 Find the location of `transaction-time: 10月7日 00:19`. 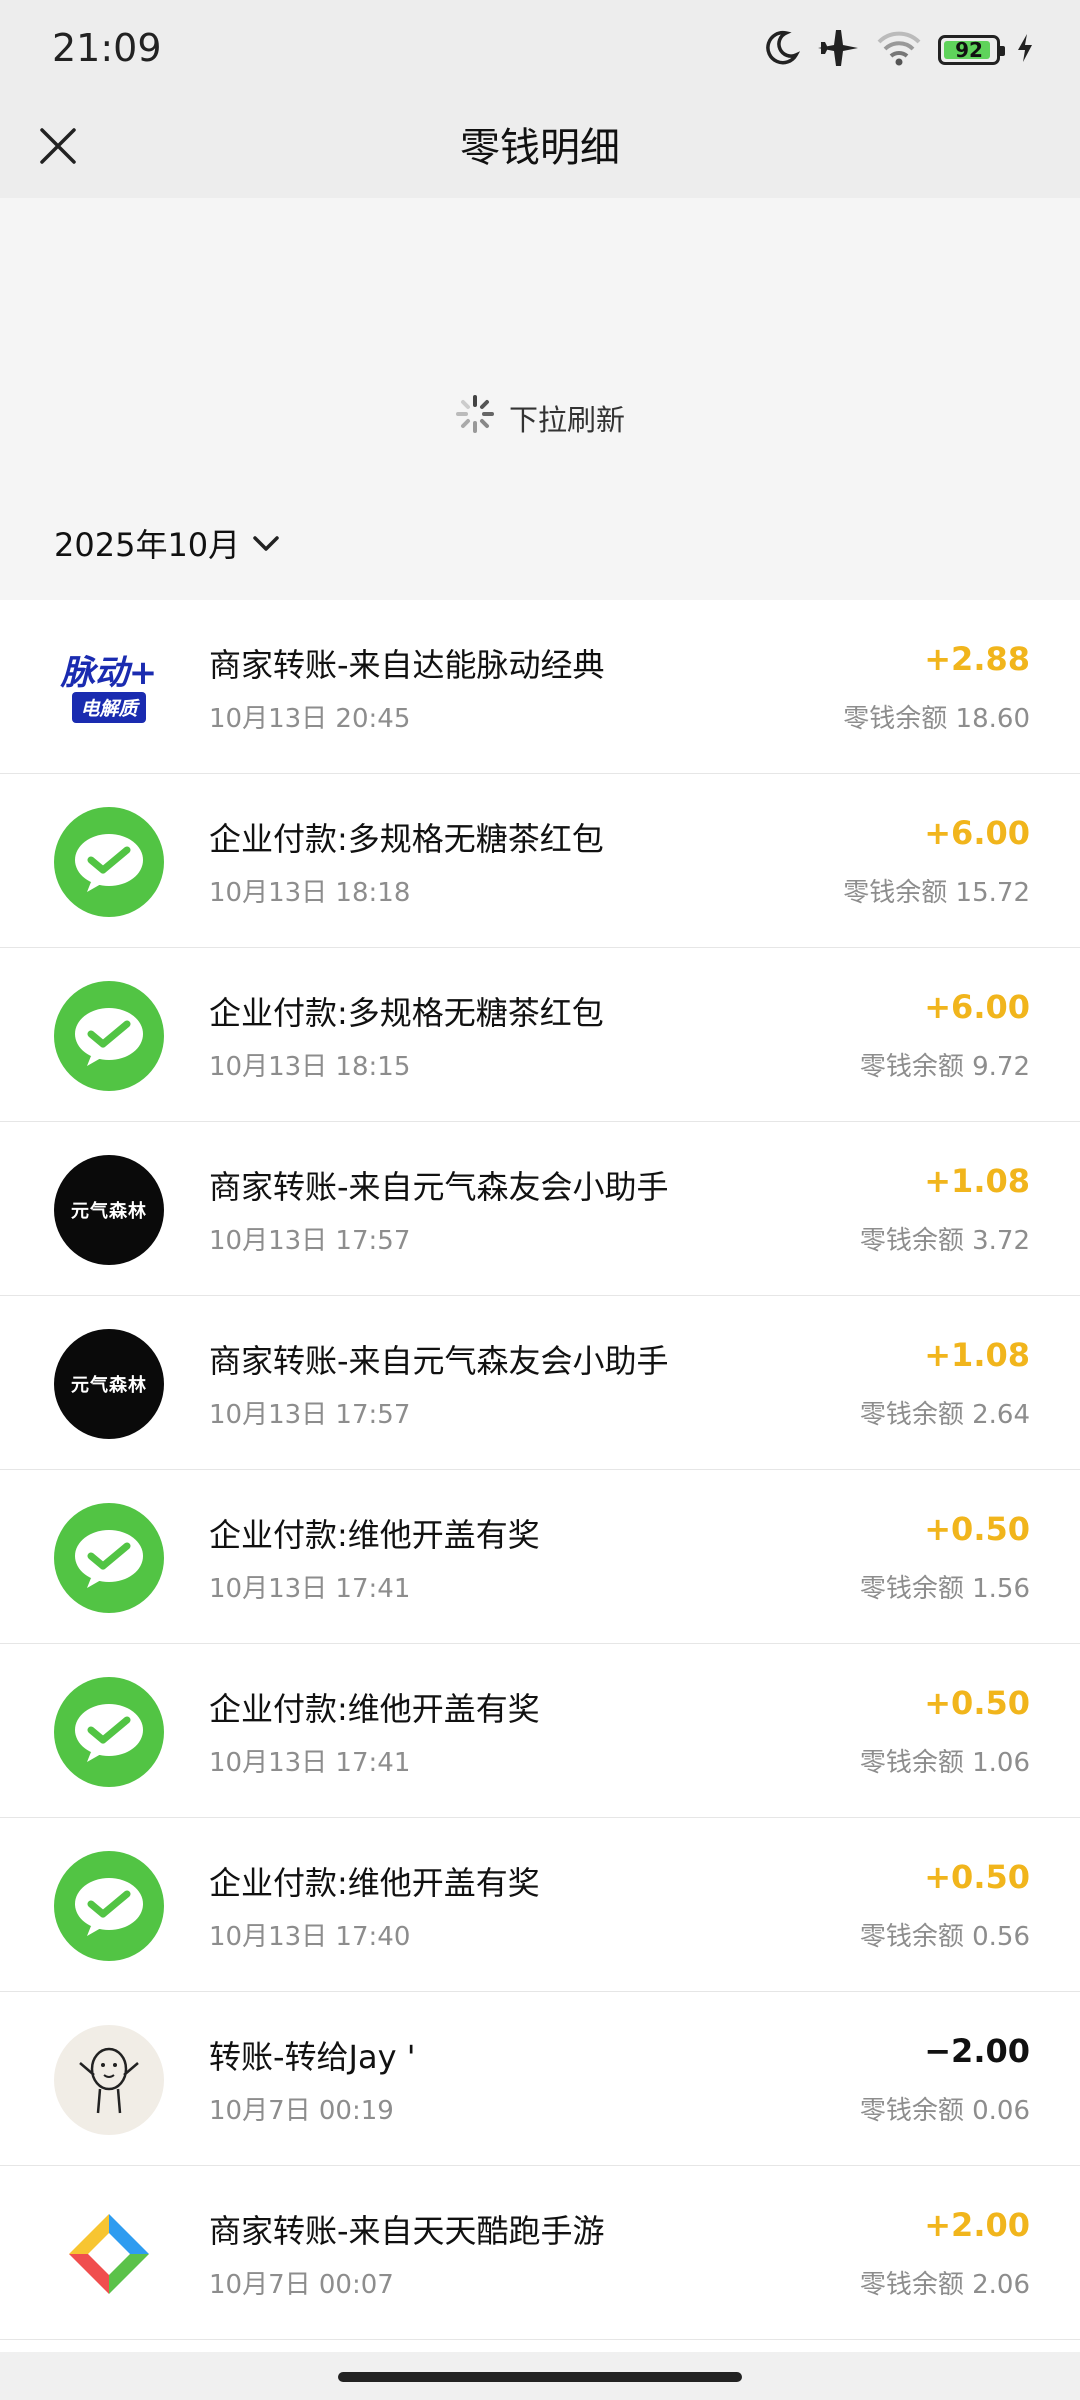

transaction-time: 10月7日 00:19 is located at coordinates (301, 2111).